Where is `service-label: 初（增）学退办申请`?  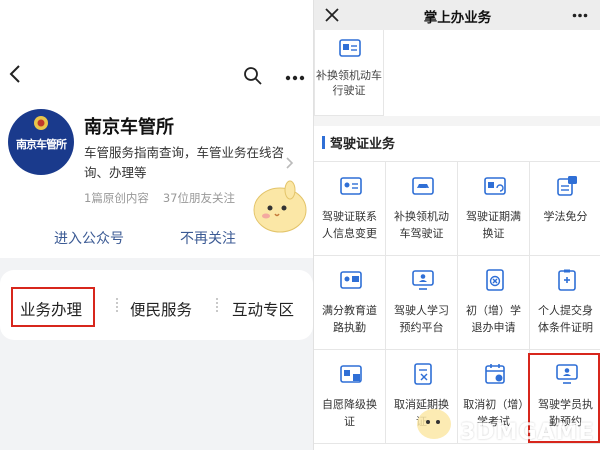
service-label: 初（增）学退办申请 is located at coordinates (493, 319).